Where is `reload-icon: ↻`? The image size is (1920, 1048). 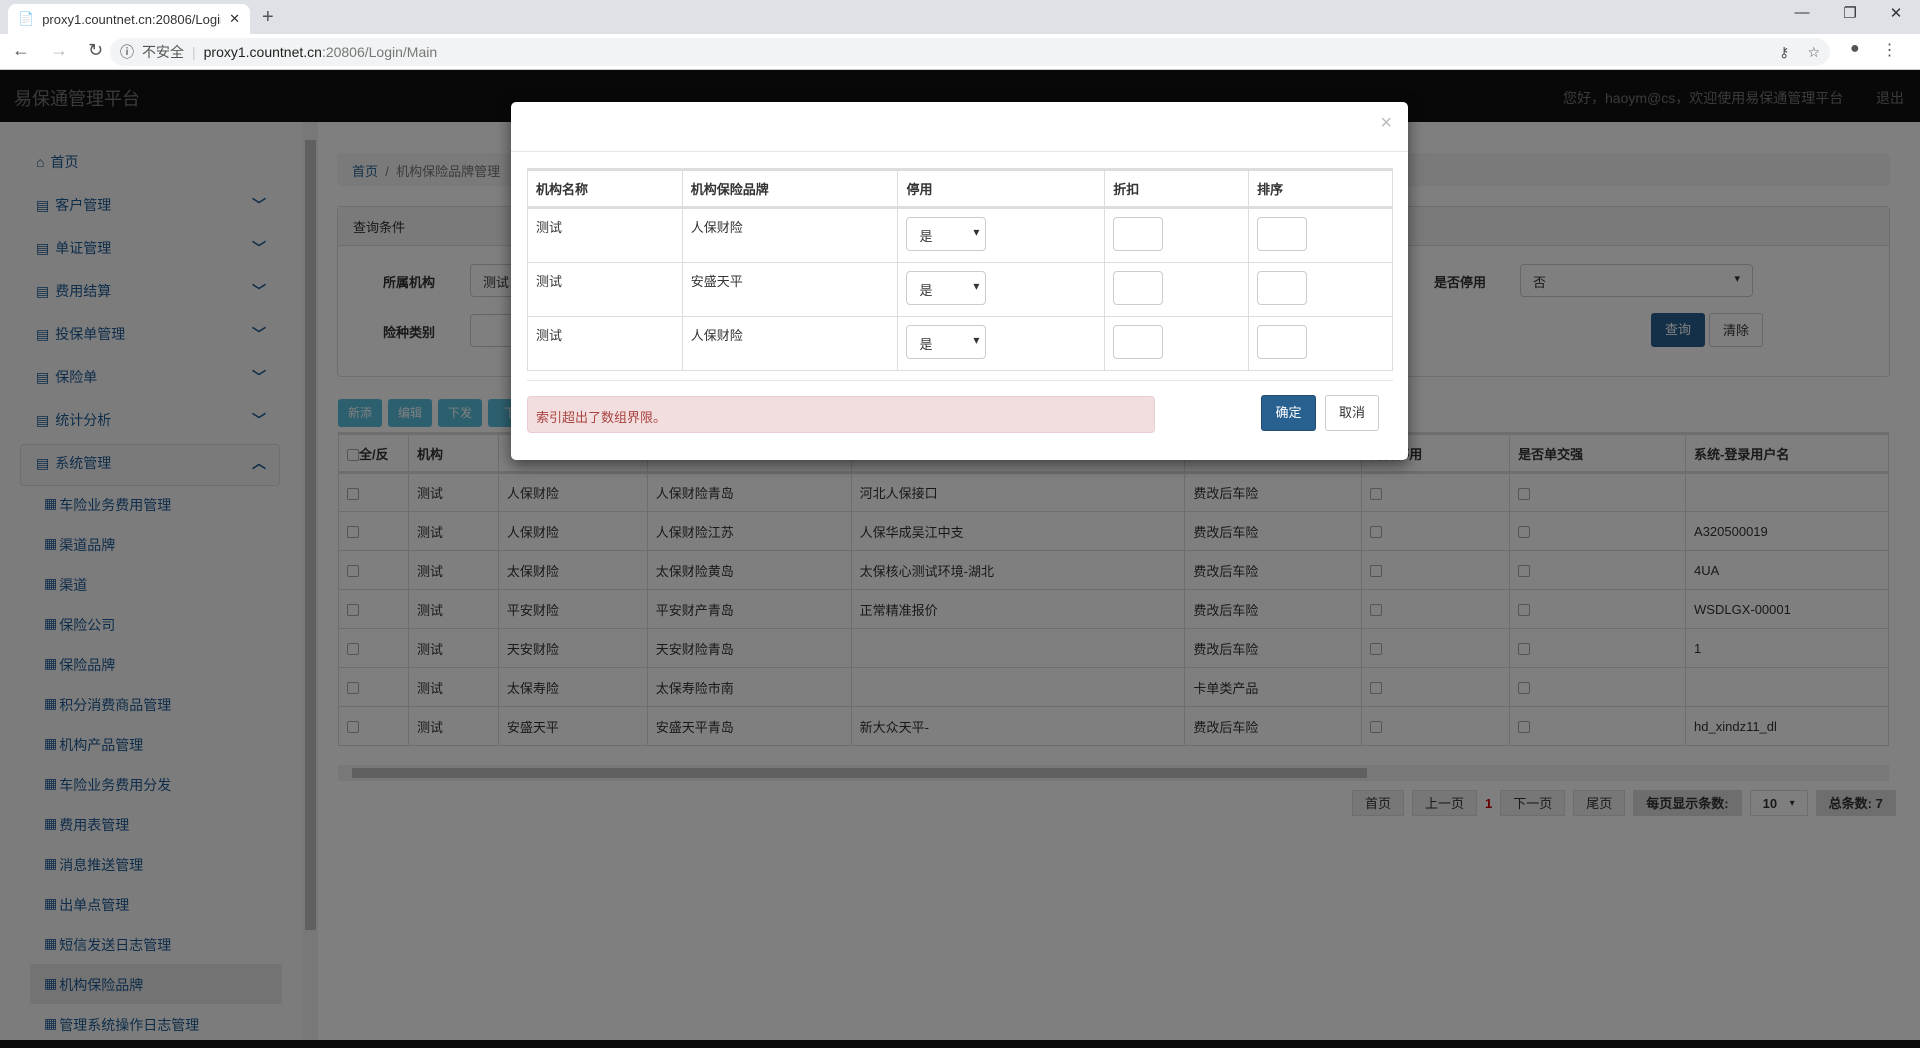
reload-icon: ↻ is located at coordinates (95, 50).